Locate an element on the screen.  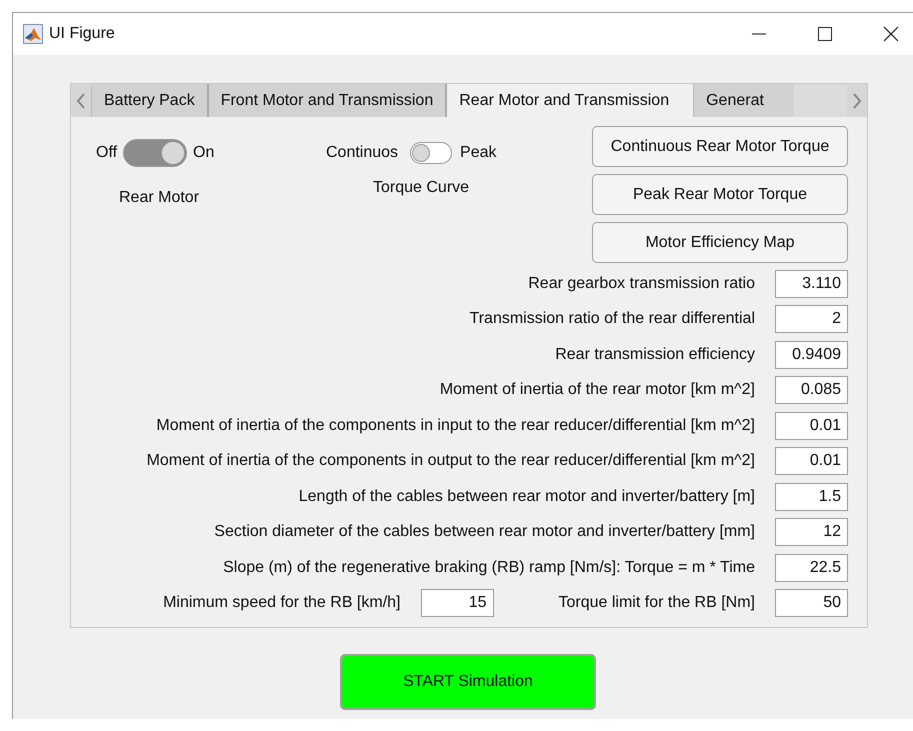
parameter-label: Slope (m) of the regenerative braking (RB) ramp [Nm/s]: Torque = m * Time is located at coordinates (489, 567).